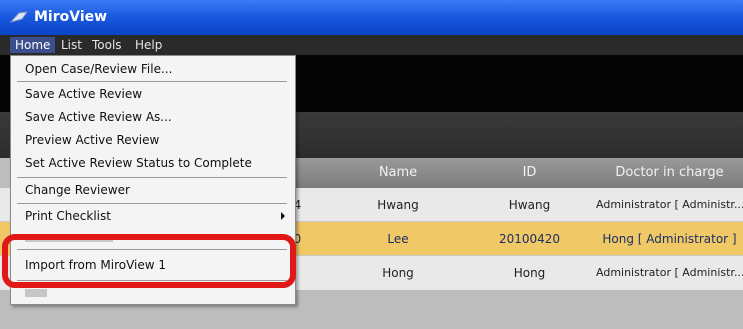 The height and width of the screenshot is (329, 743). Describe the element at coordinates (71, 17) in the screenshot. I see `window-title: MiroView` at that location.